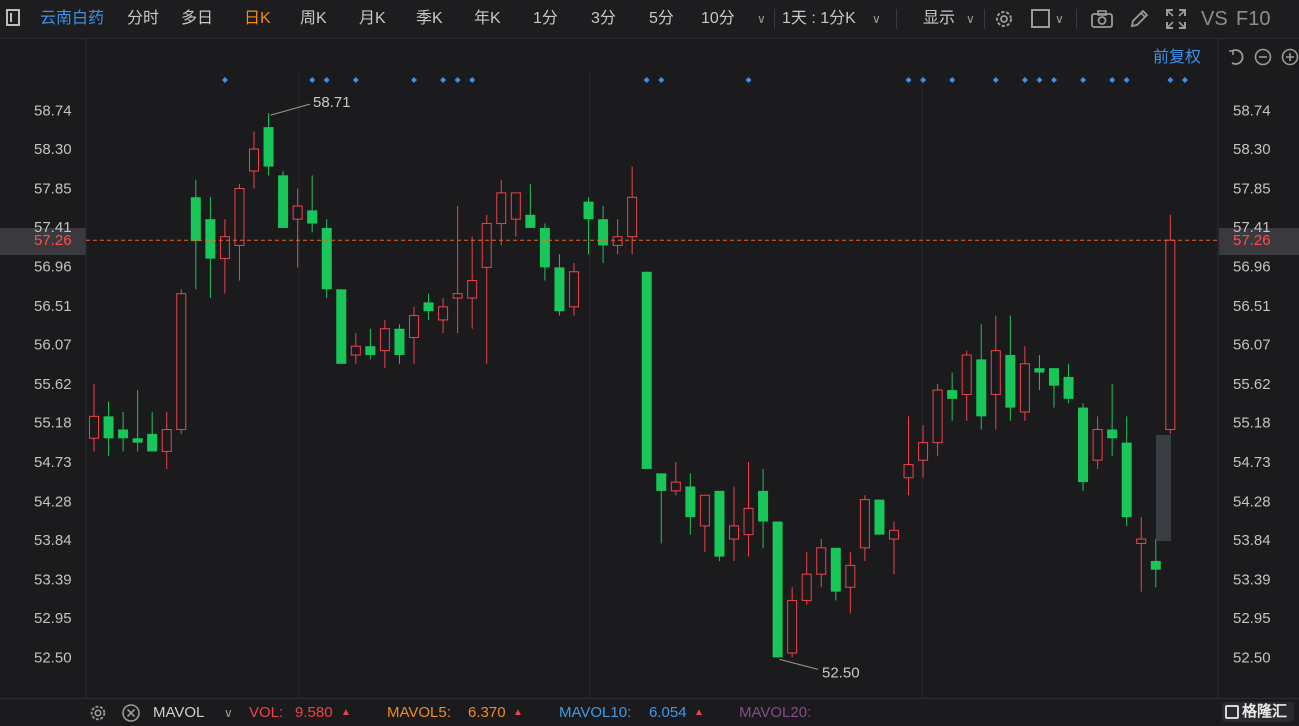 The image size is (1299, 726). Describe the element at coordinates (939, 19) in the screenshot. I see `display-menu: 显示` at that location.